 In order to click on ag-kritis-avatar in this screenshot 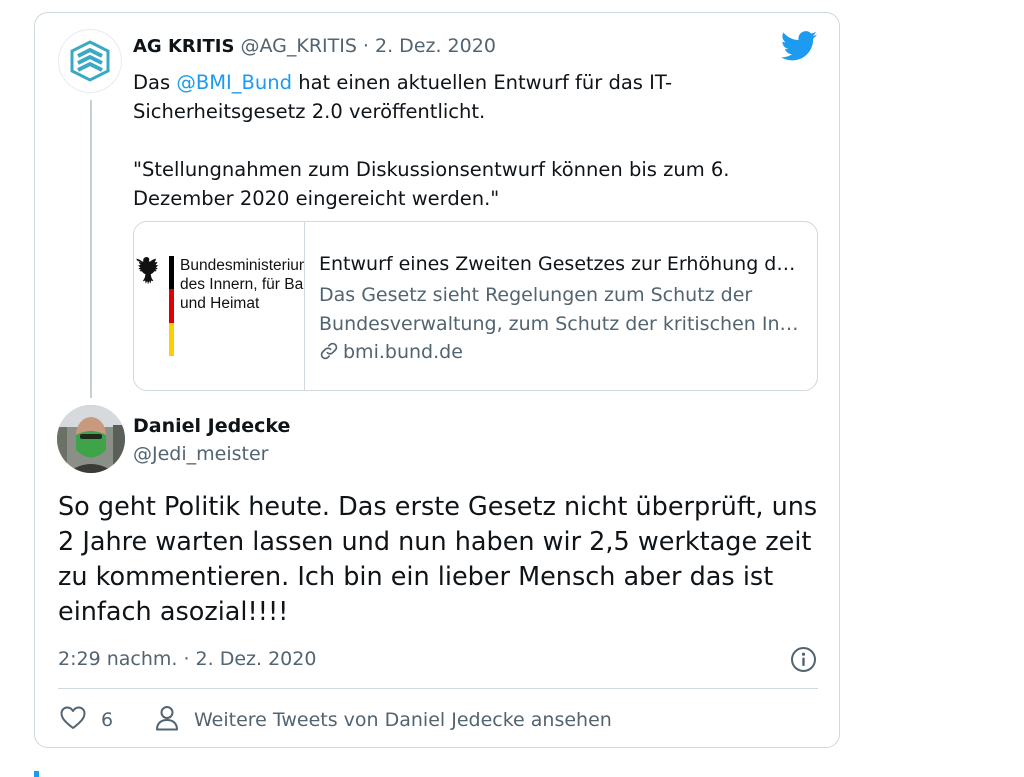, I will do `click(90, 61)`.